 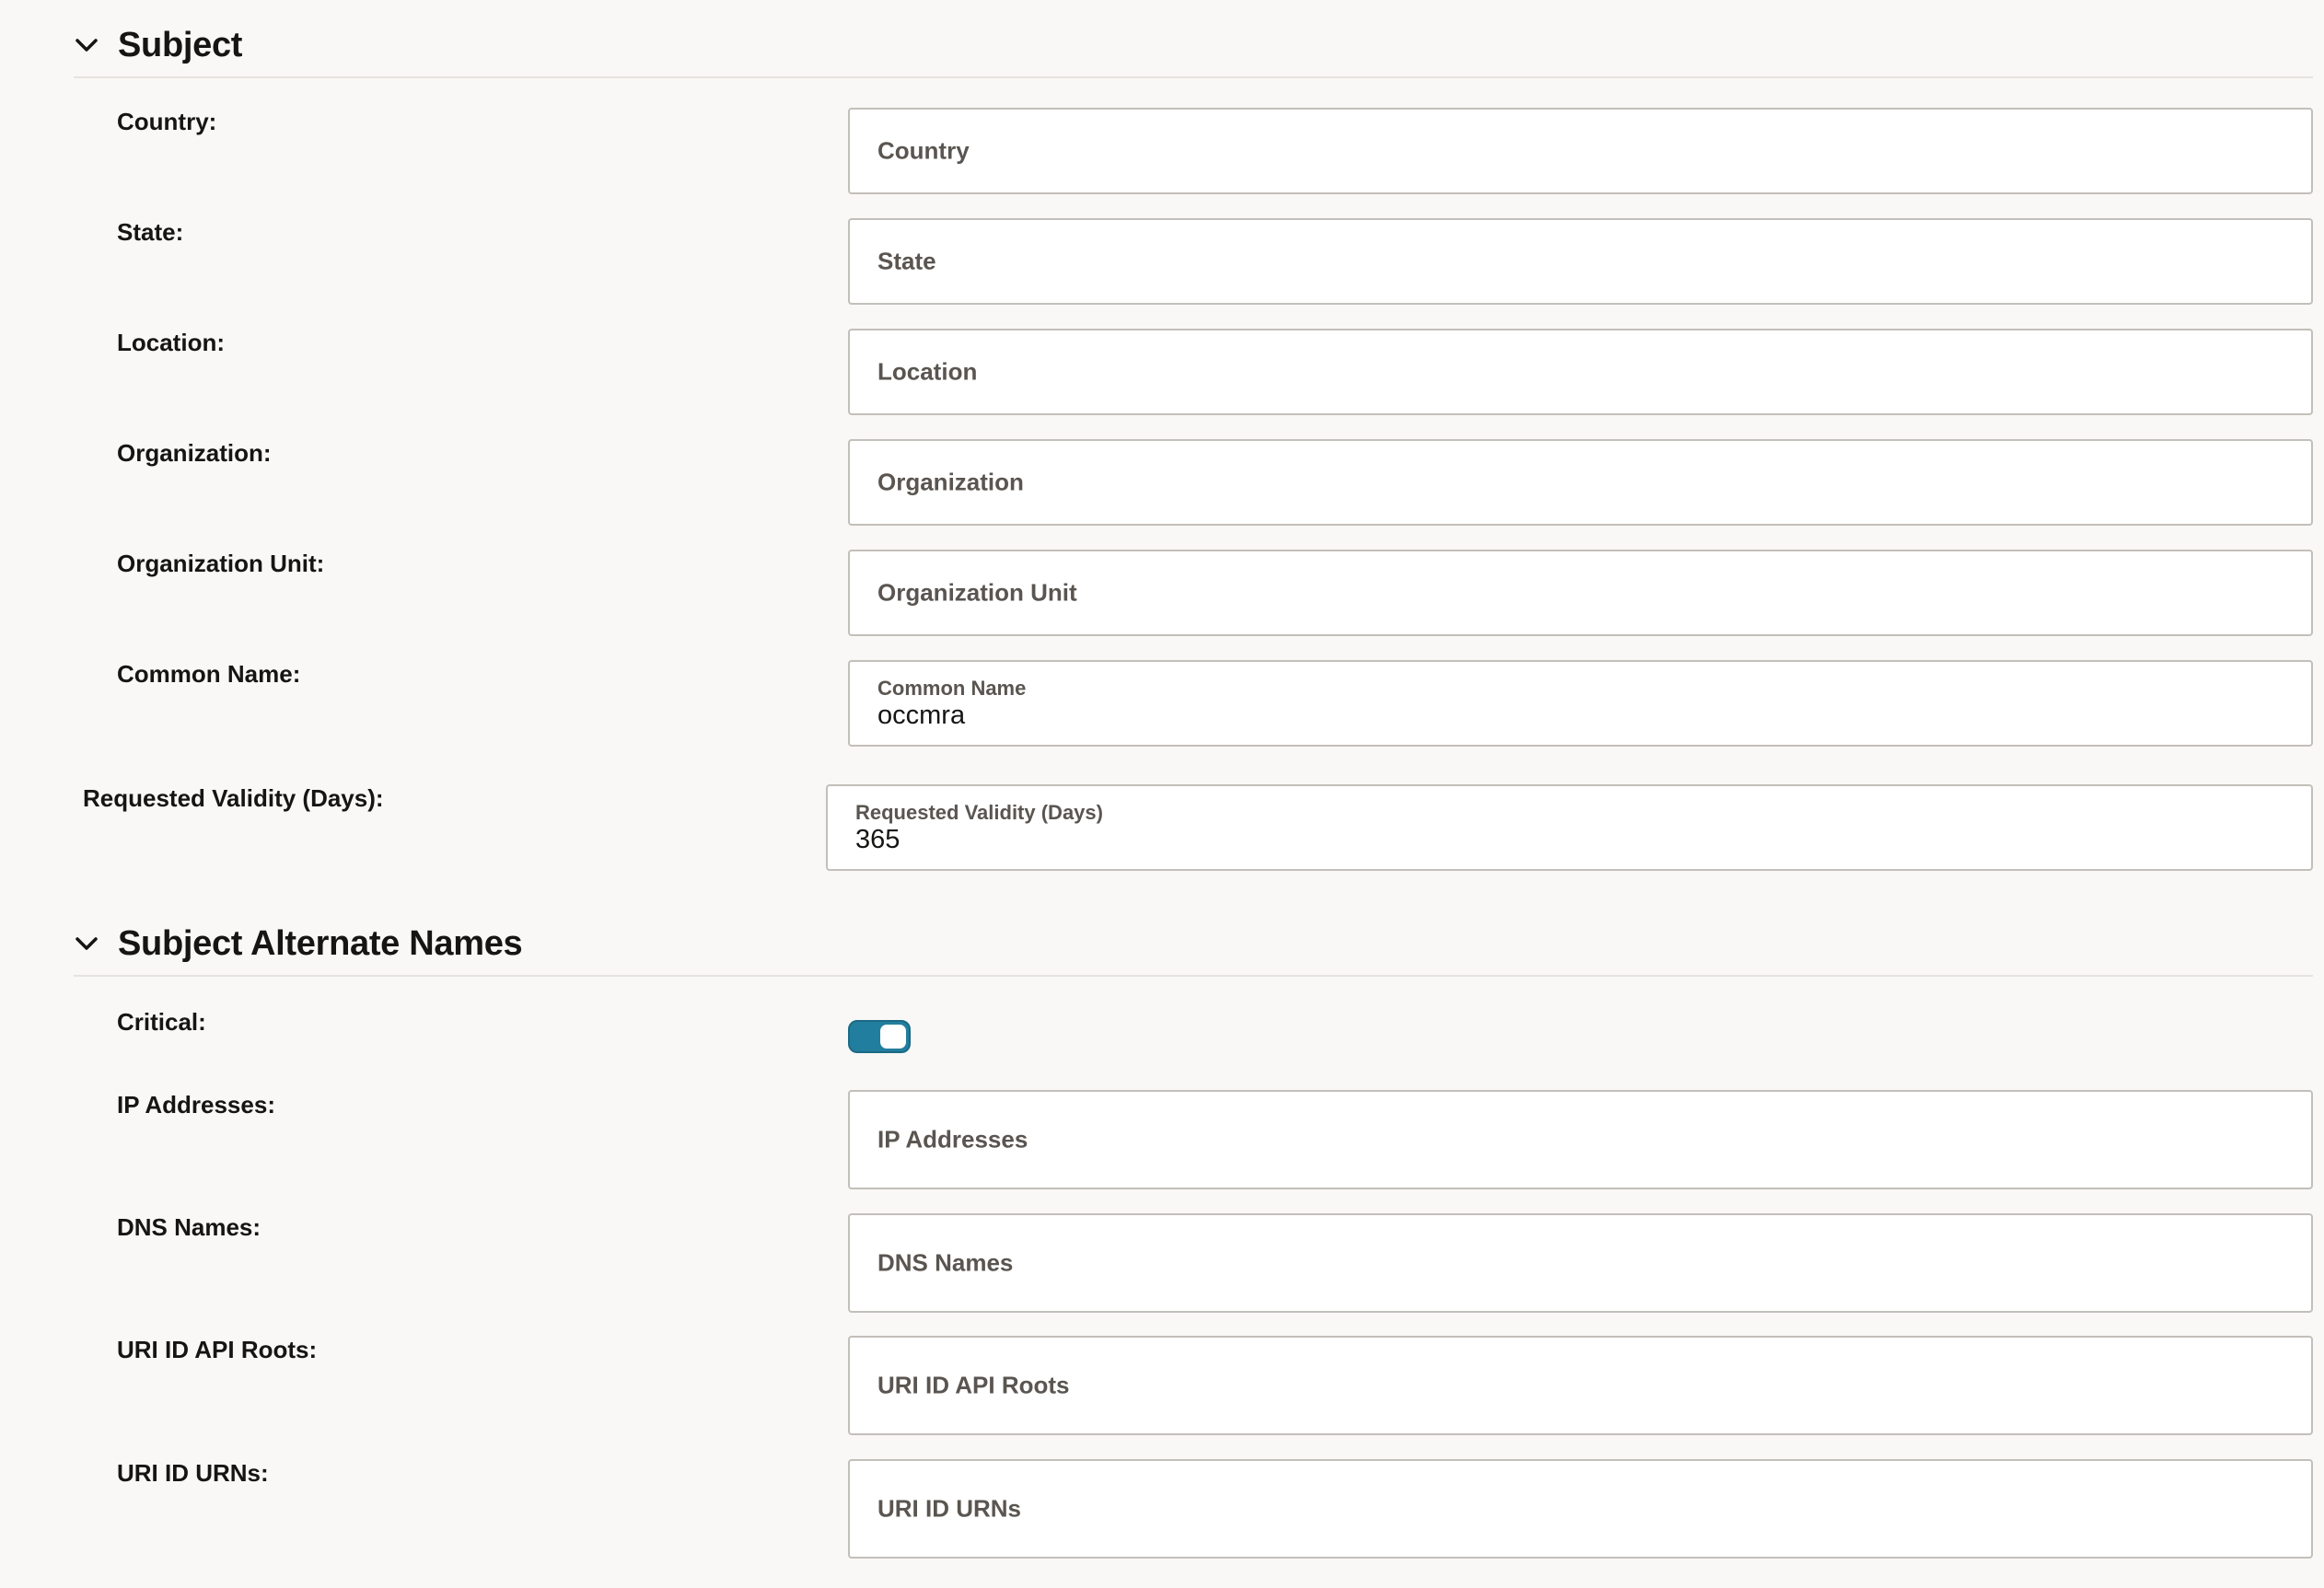 I want to click on critical-toggle, so click(x=880, y=1036).